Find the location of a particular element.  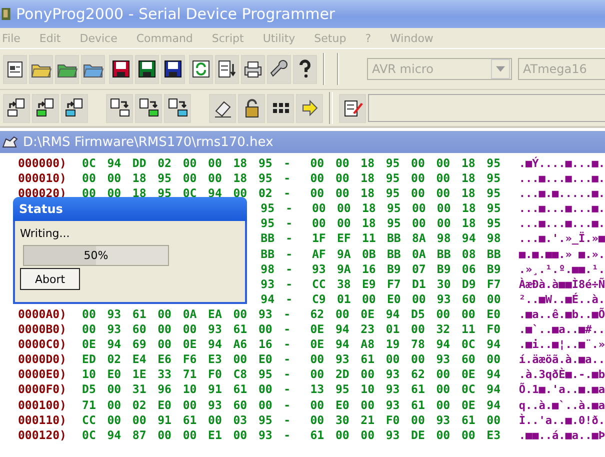

eraser-icon is located at coordinates (222, 108).